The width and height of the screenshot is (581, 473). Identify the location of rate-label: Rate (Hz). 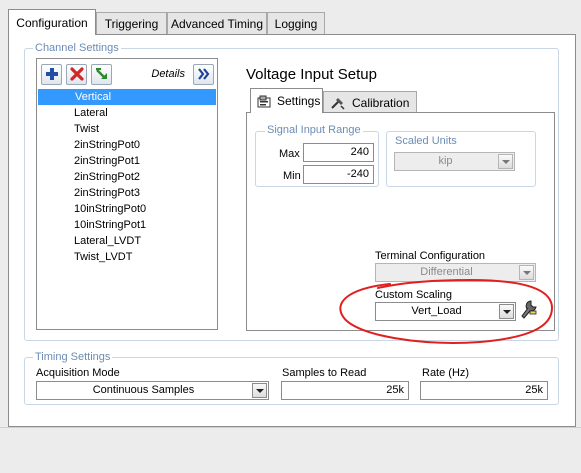
(446, 373).